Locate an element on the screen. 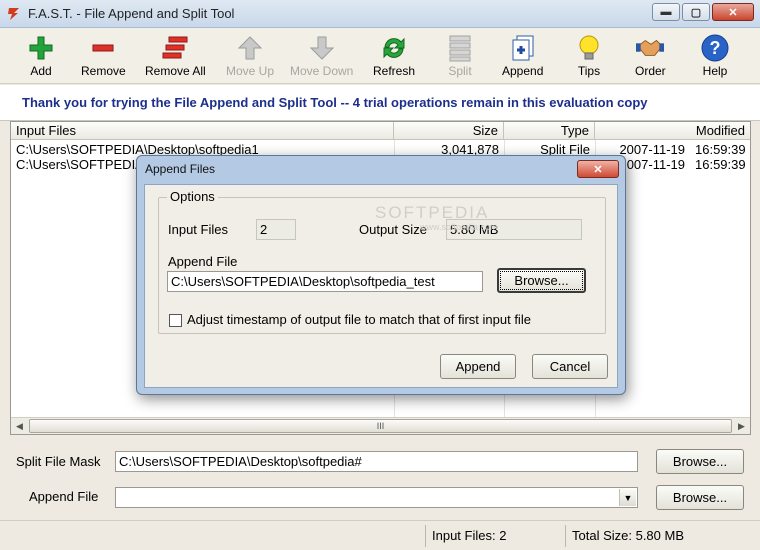  move-up-button: Move Up is located at coordinates (250, 58).